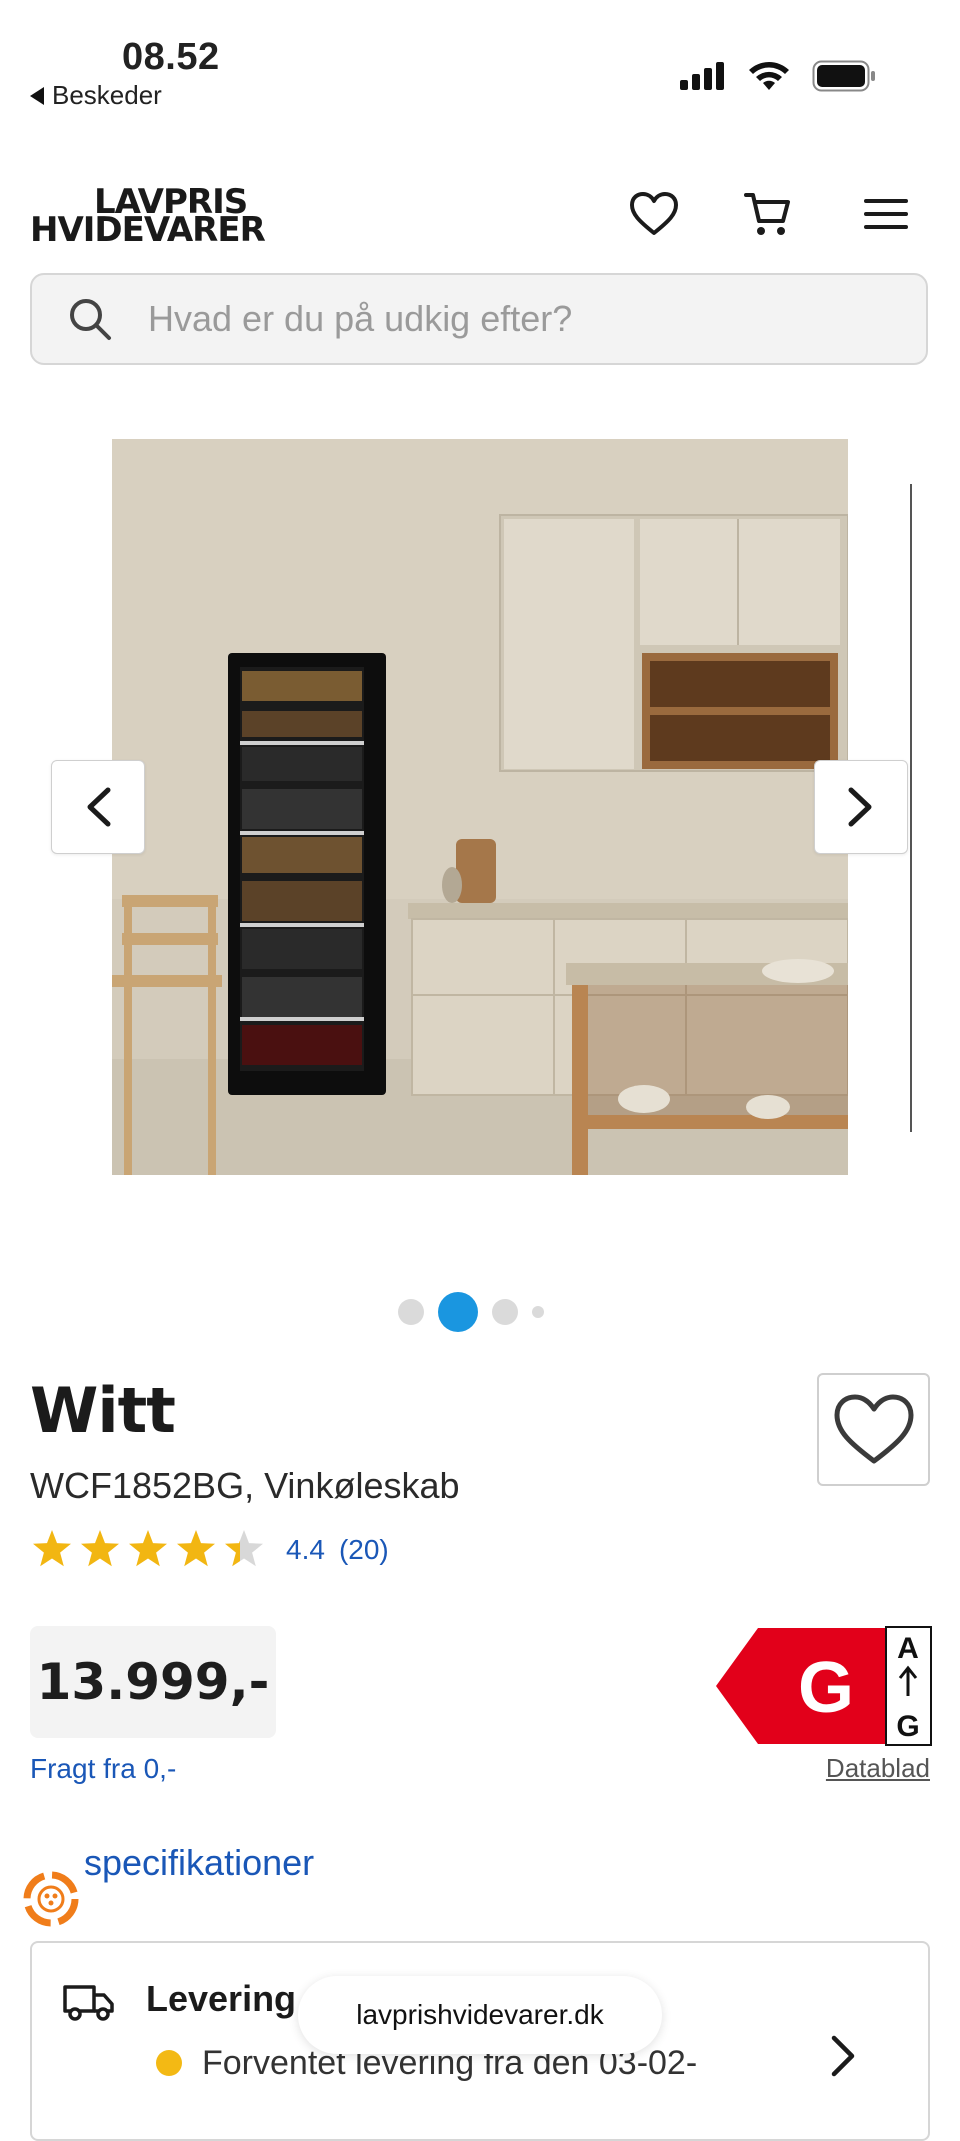  I want to click on cart-button, so click(768, 214).